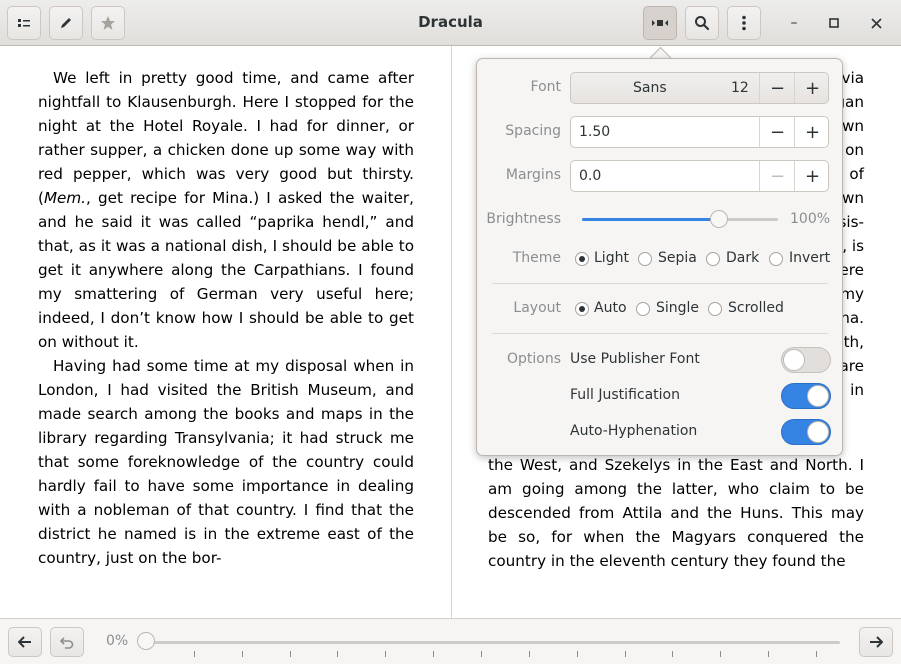  What do you see at coordinates (812, 88) in the screenshot?
I see `font-size-increase-button: +` at bounding box center [812, 88].